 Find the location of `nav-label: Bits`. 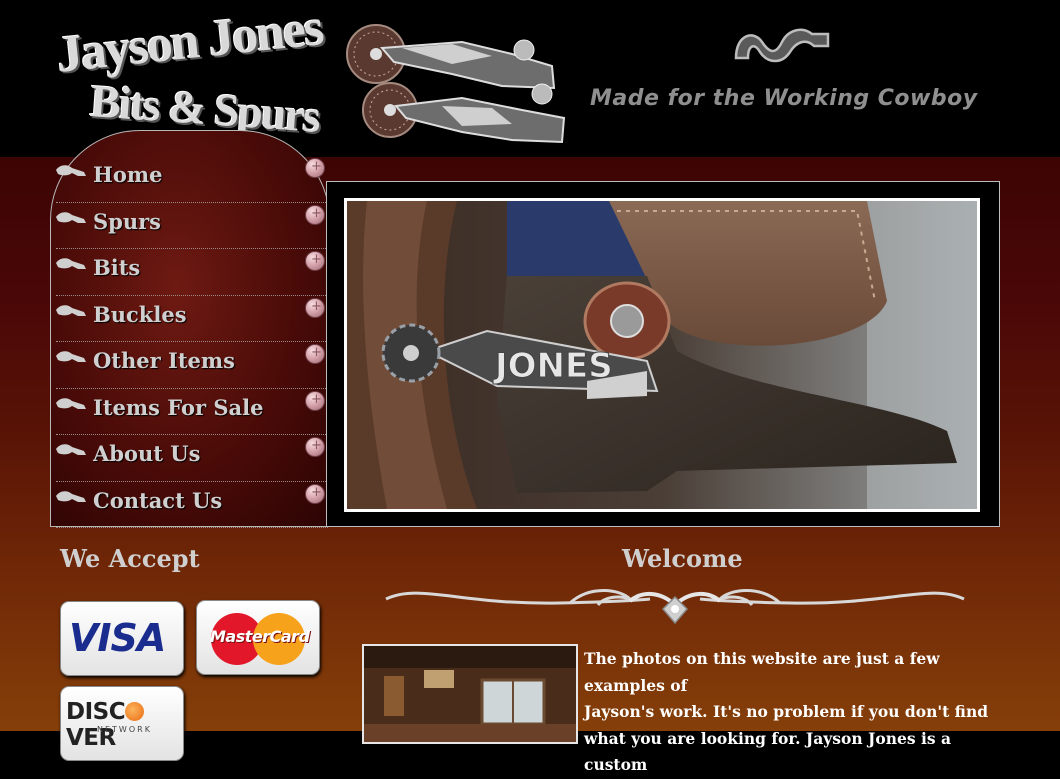

nav-label: Bits is located at coordinates (117, 267).